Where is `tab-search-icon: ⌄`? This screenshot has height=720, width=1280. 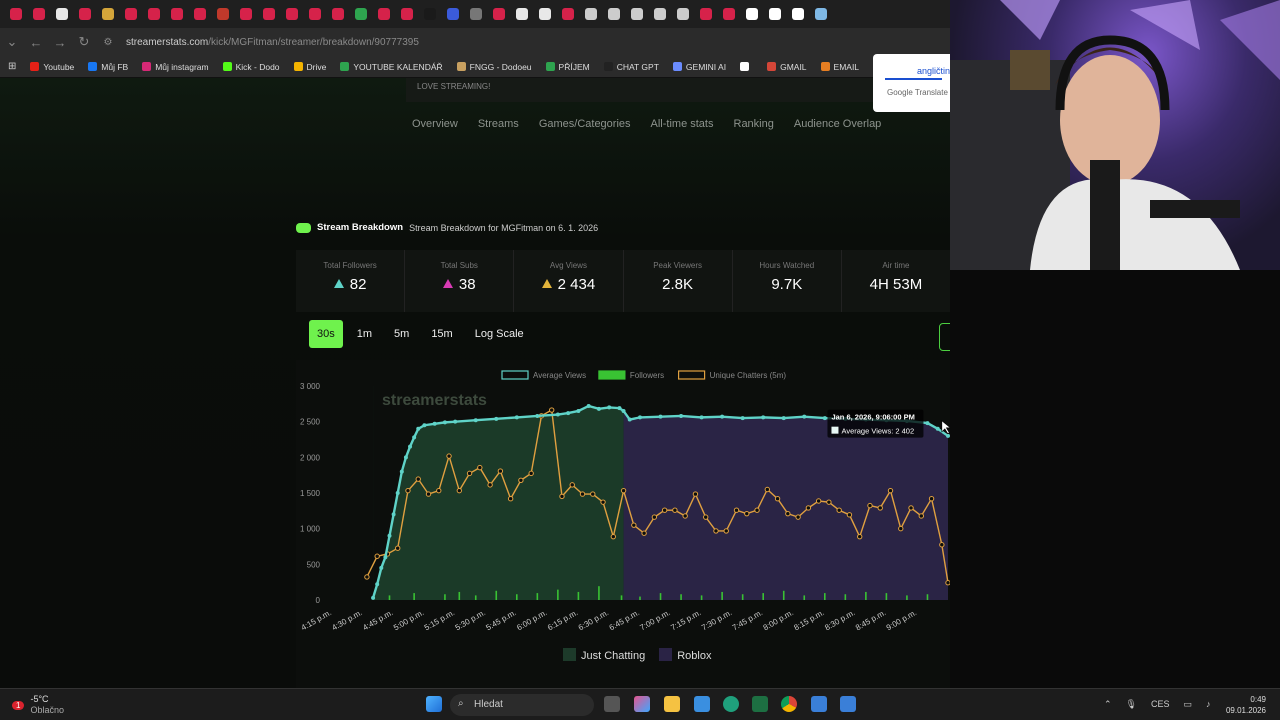
tab-search-icon: ⌄ is located at coordinates (12, 42).